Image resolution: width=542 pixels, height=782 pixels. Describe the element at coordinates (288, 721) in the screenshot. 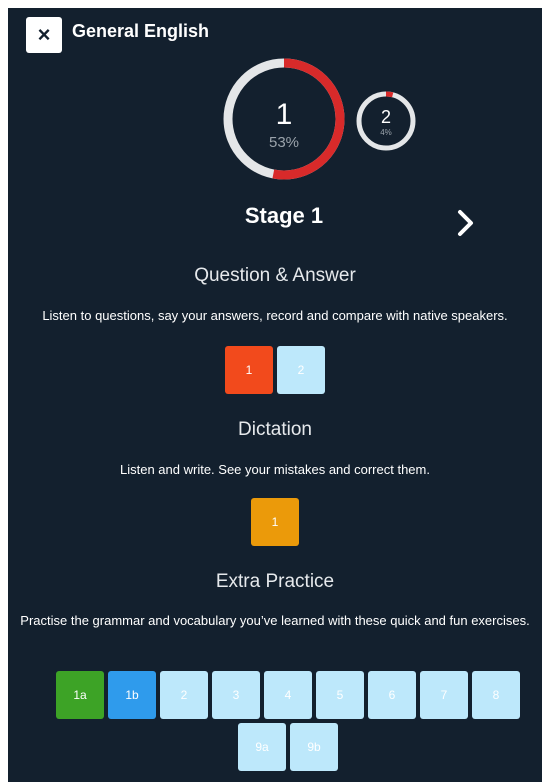

I see `extra-tiles: 1a 1b 2 3 4 5 6 7 8 9a 9b` at that location.